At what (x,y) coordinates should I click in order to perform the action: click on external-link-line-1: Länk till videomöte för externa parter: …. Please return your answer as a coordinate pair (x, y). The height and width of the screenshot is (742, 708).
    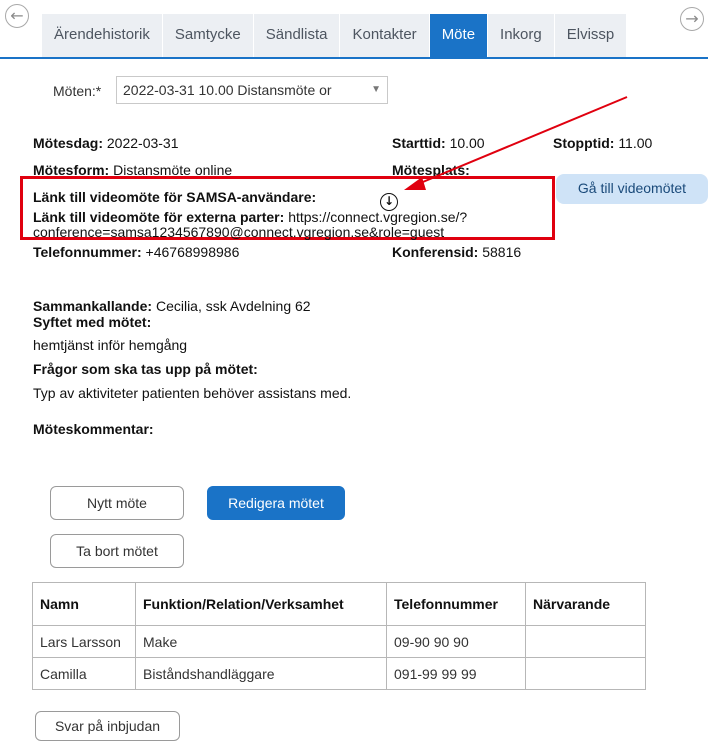
    Looking at the image, I should click on (250, 217).